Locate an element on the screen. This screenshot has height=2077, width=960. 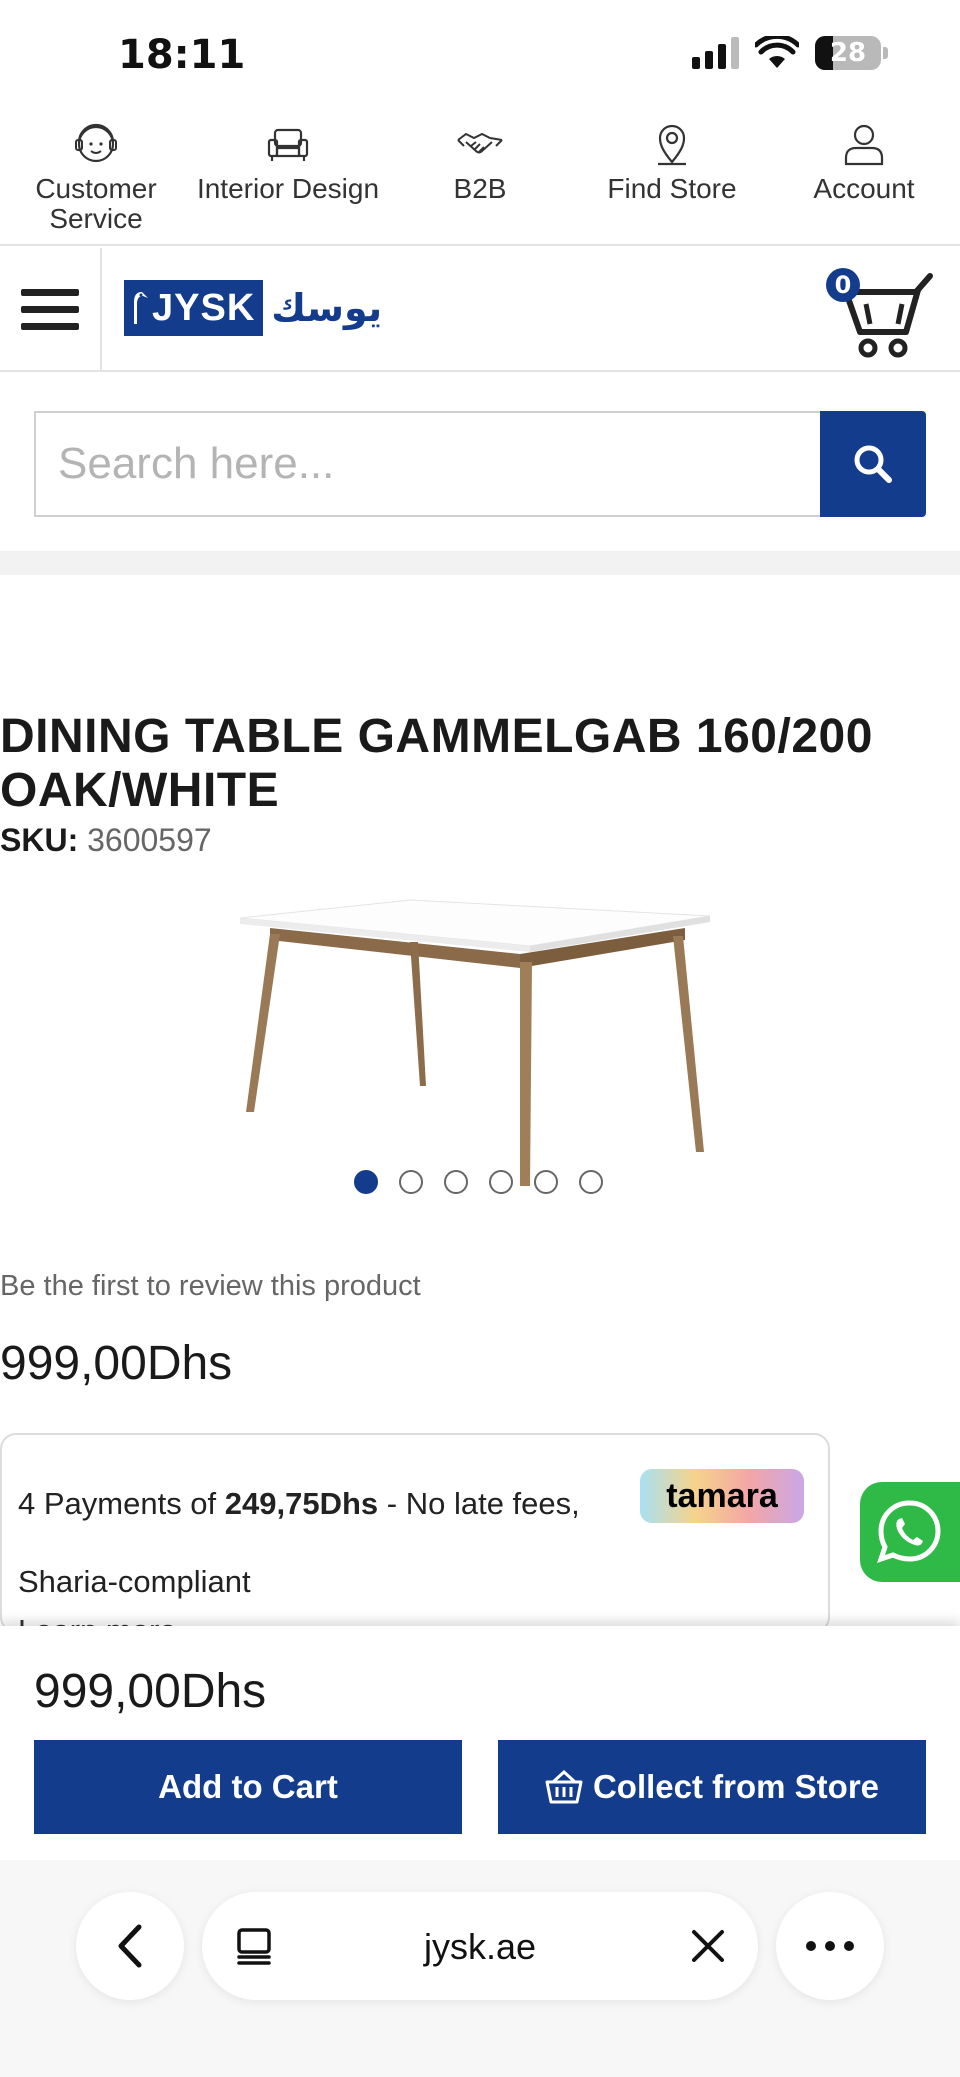
browser-more-button is located at coordinates (830, 1946).